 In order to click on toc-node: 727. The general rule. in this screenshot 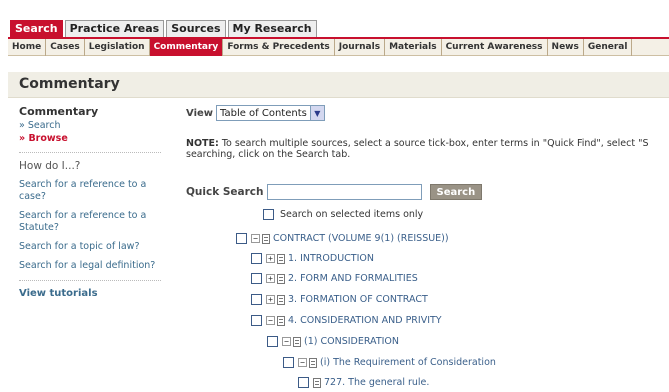, I will do `click(363, 382)`.